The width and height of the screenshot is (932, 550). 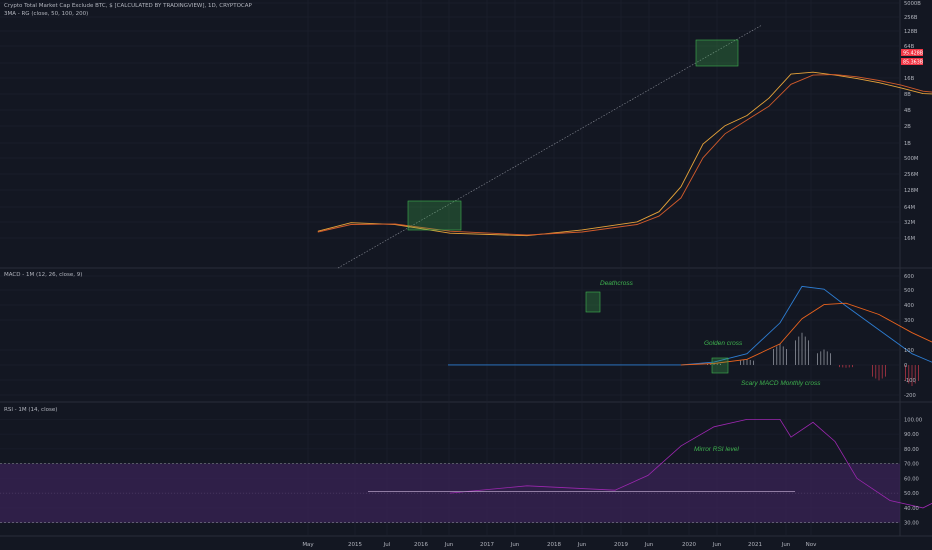 What do you see at coordinates (911, 159) in the screenshot?
I see `price-tick-label: 500M` at bounding box center [911, 159].